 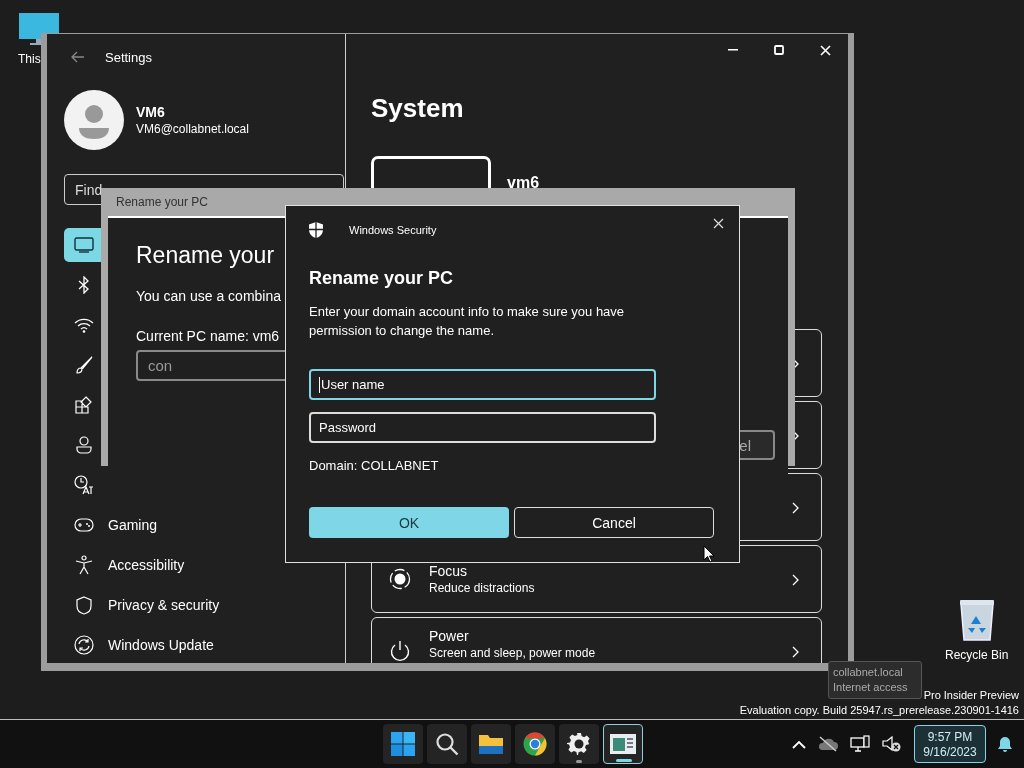 I want to click on dialog-heading: Rename your, so click(x=205, y=255).